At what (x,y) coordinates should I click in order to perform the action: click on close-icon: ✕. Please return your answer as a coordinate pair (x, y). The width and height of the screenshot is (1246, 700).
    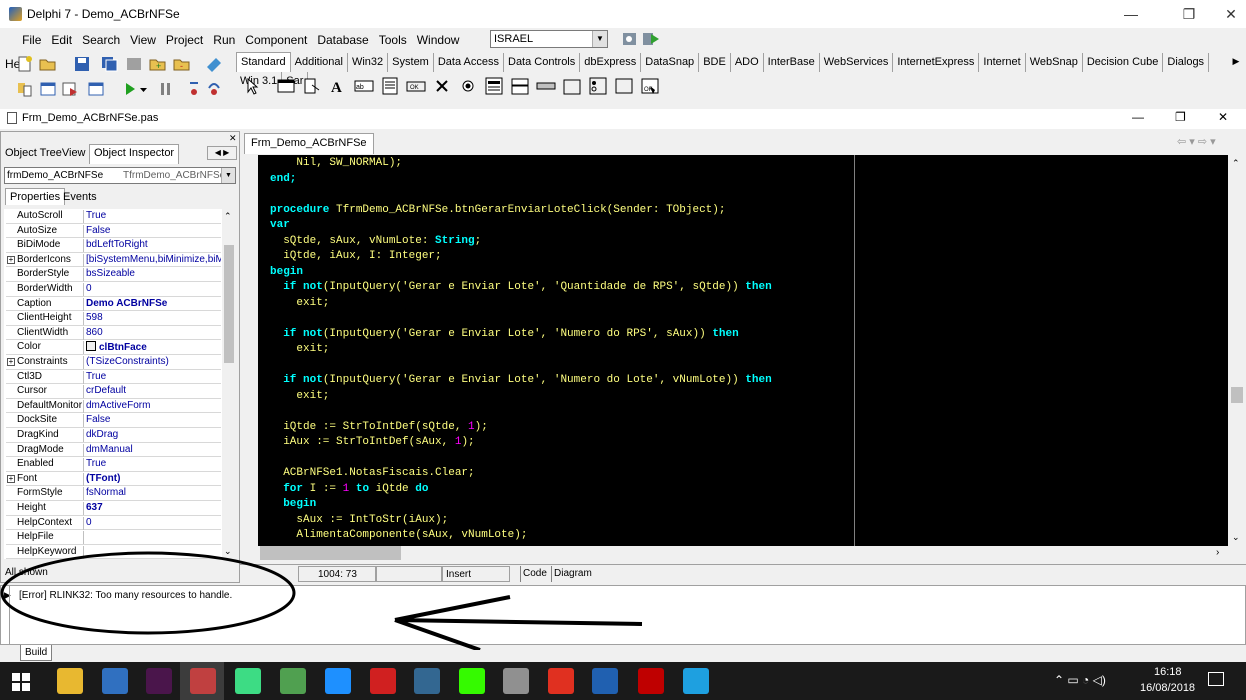
    Looking at the image, I should click on (233, 138).